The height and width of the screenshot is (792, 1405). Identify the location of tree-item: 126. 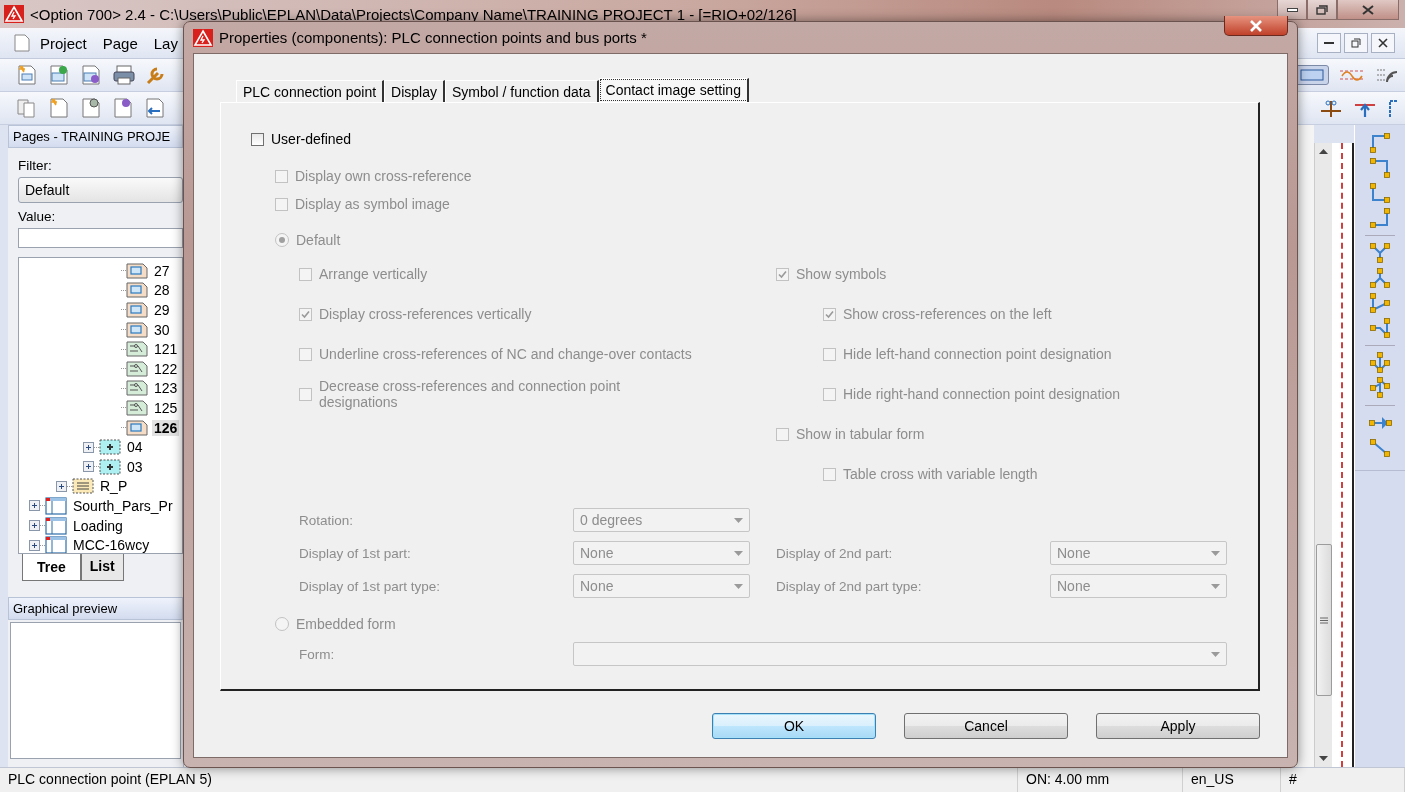
(166, 427).